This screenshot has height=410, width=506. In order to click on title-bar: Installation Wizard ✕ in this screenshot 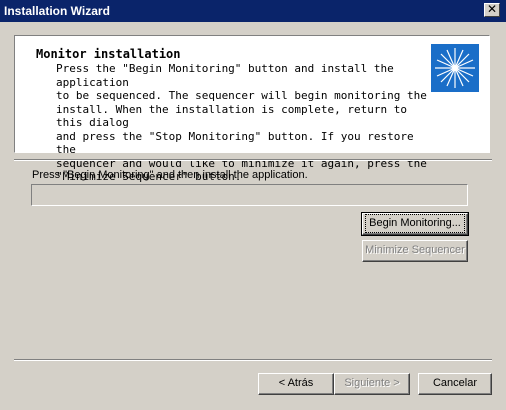, I will do `click(253, 11)`.